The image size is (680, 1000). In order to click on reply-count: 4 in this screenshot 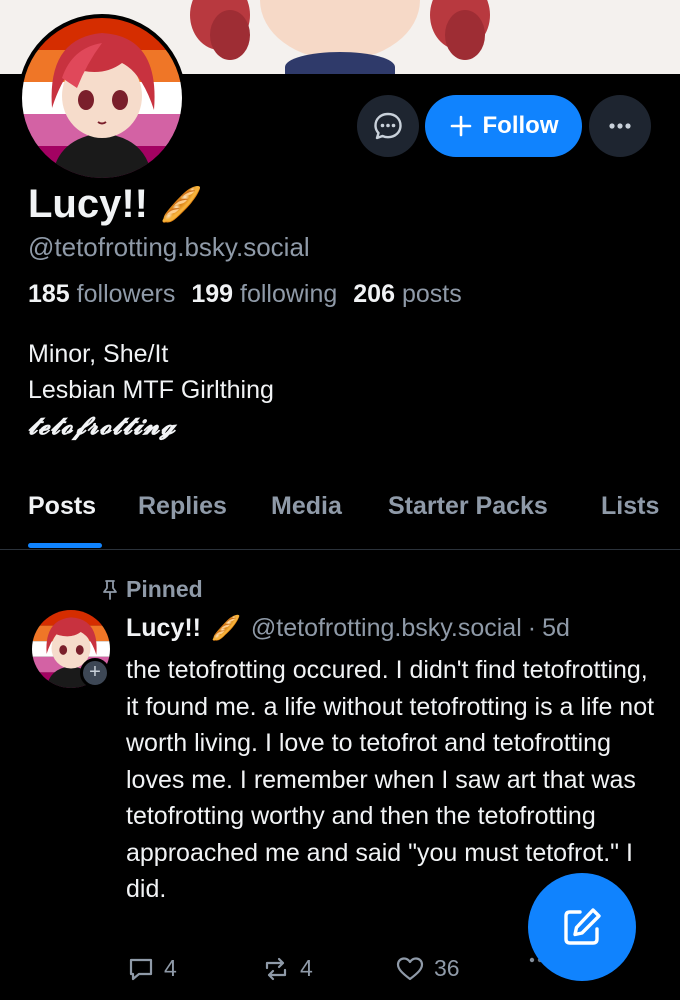, I will do `click(170, 968)`.